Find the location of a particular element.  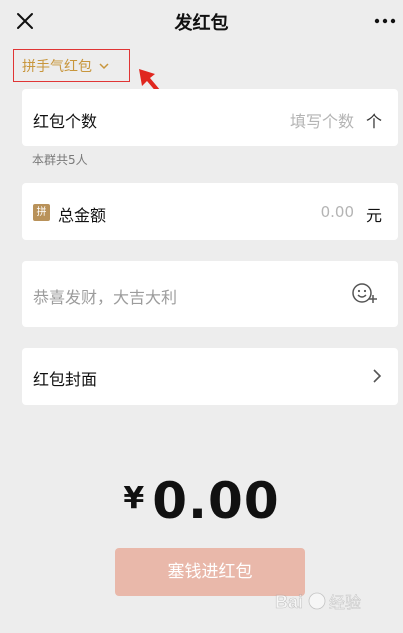

redpacket-cover-row: 红包封面 is located at coordinates (210, 376).